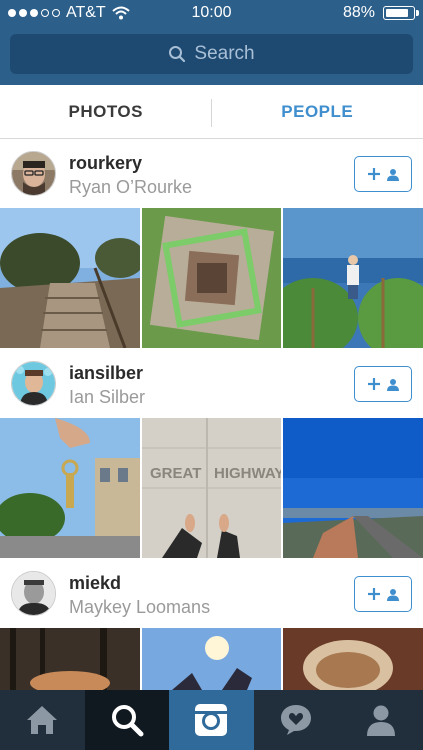 Image resolution: width=423 pixels, height=750 pixels. I want to click on tab-photos: PHOTOS, so click(106, 111).